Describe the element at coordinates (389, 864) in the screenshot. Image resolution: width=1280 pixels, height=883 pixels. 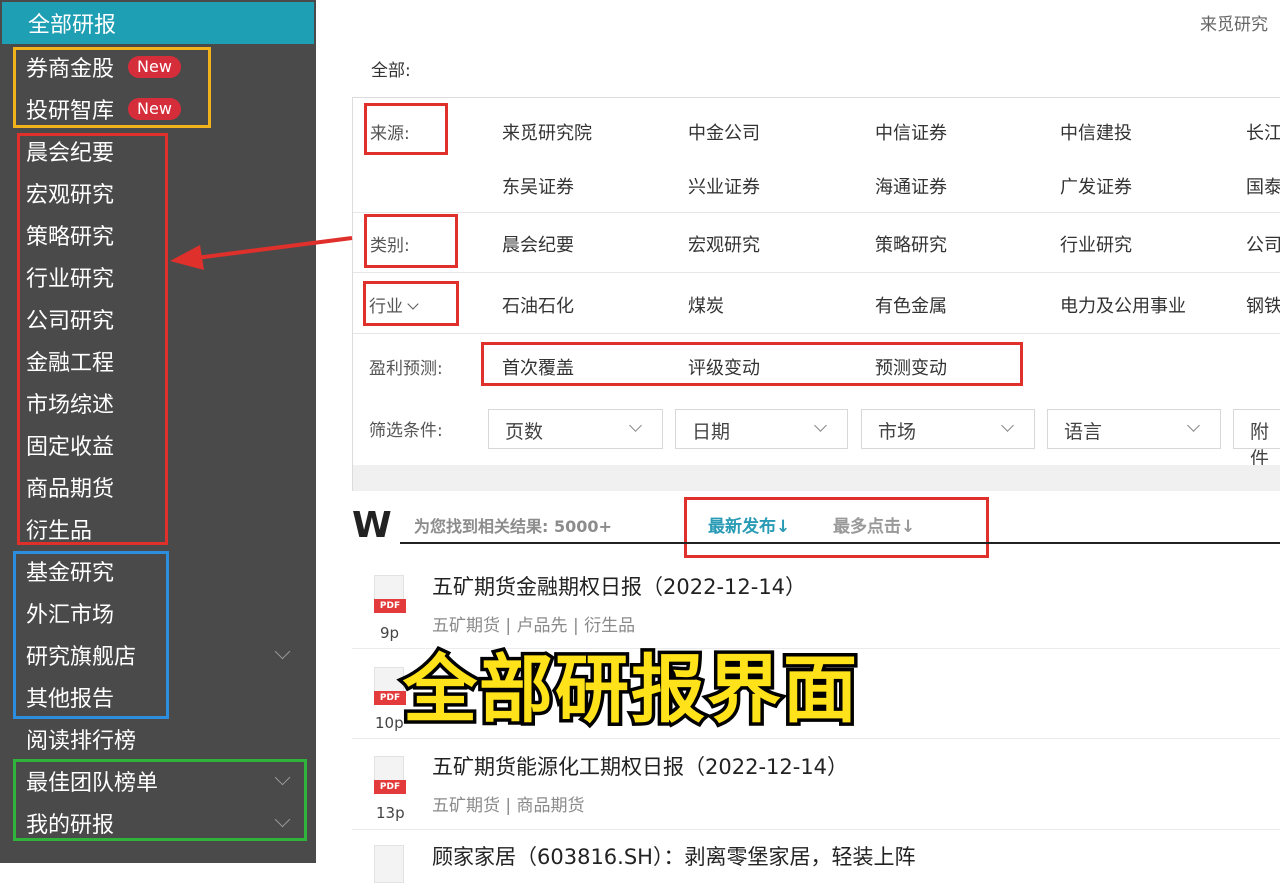
I see `pdf-icon` at that location.